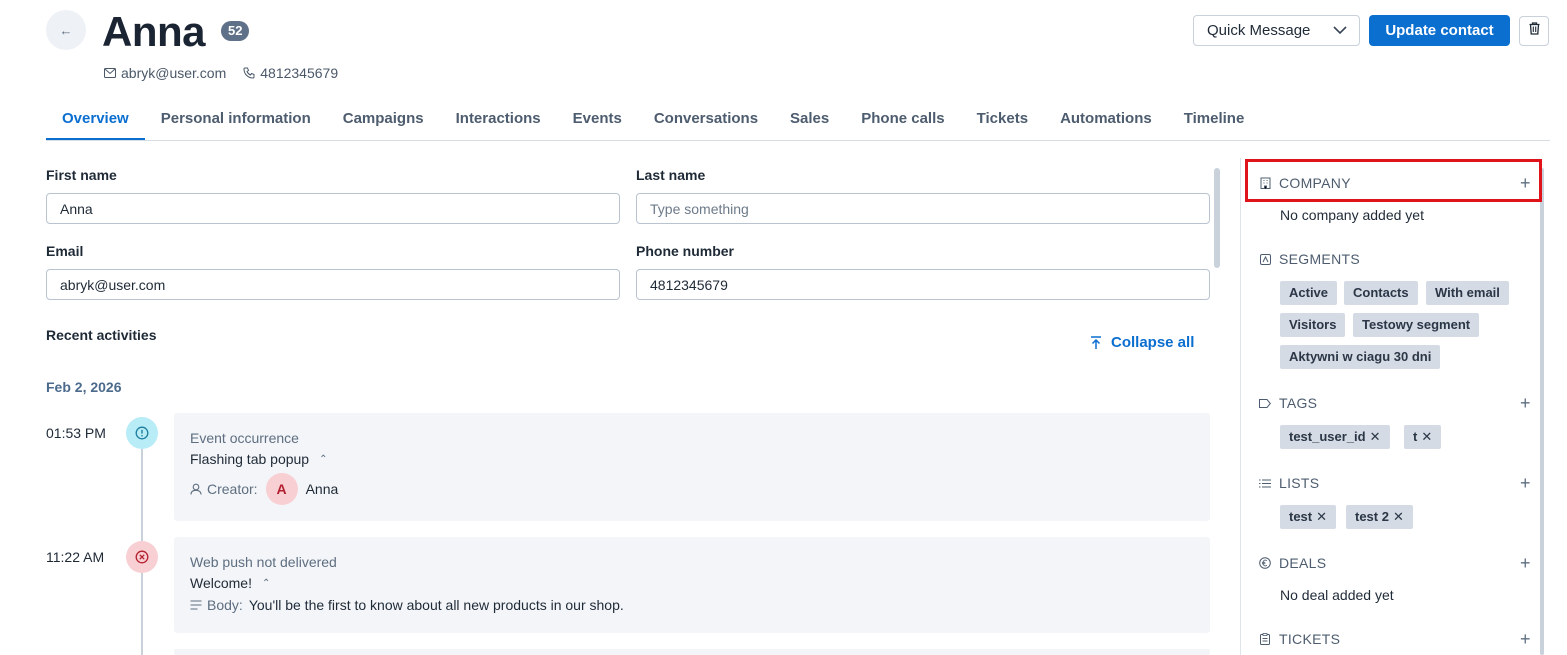 The height and width of the screenshot is (655, 1567). Describe the element at coordinates (1340, 30) in the screenshot. I see `chevron-down-icon` at that location.